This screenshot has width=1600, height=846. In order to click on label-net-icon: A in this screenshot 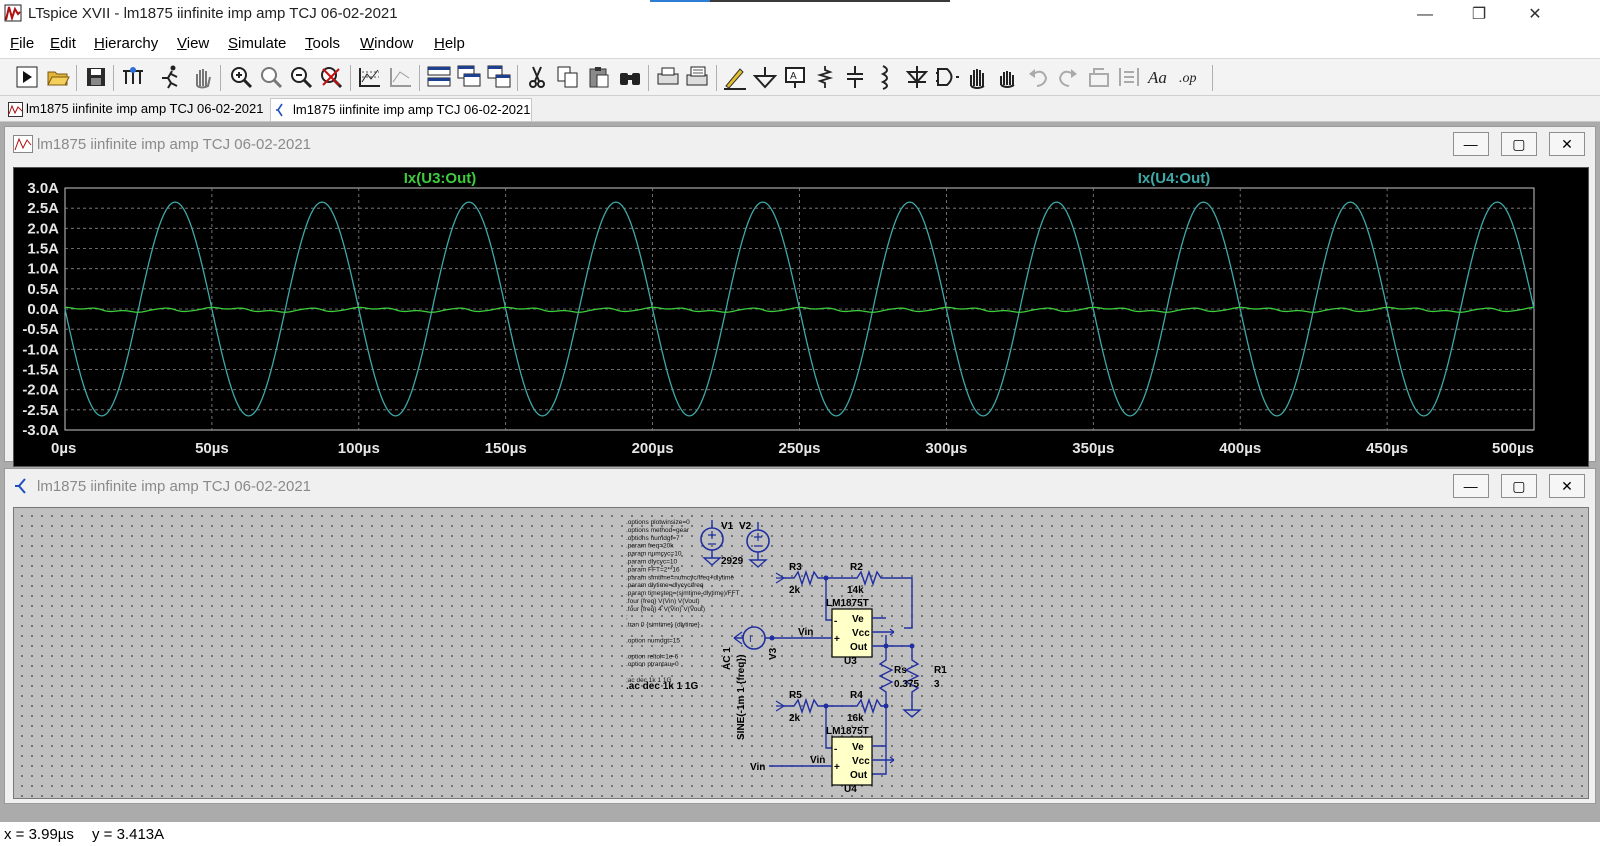, I will do `click(795, 77)`.